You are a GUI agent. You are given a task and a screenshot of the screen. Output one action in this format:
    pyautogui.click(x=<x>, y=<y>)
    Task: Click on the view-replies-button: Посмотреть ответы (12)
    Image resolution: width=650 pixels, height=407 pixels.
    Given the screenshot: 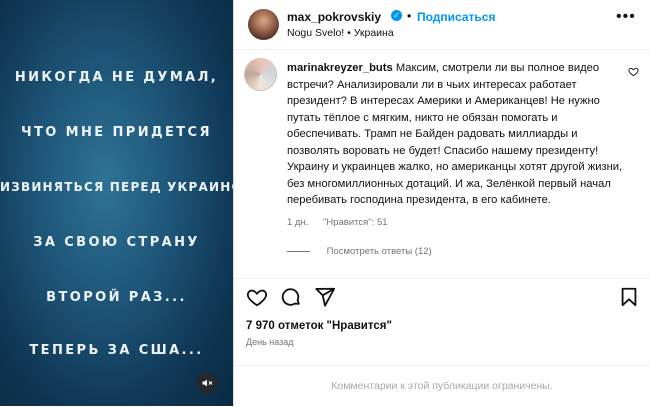 What is the action you would take?
    pyautogui.click(x=359, y=251)
    